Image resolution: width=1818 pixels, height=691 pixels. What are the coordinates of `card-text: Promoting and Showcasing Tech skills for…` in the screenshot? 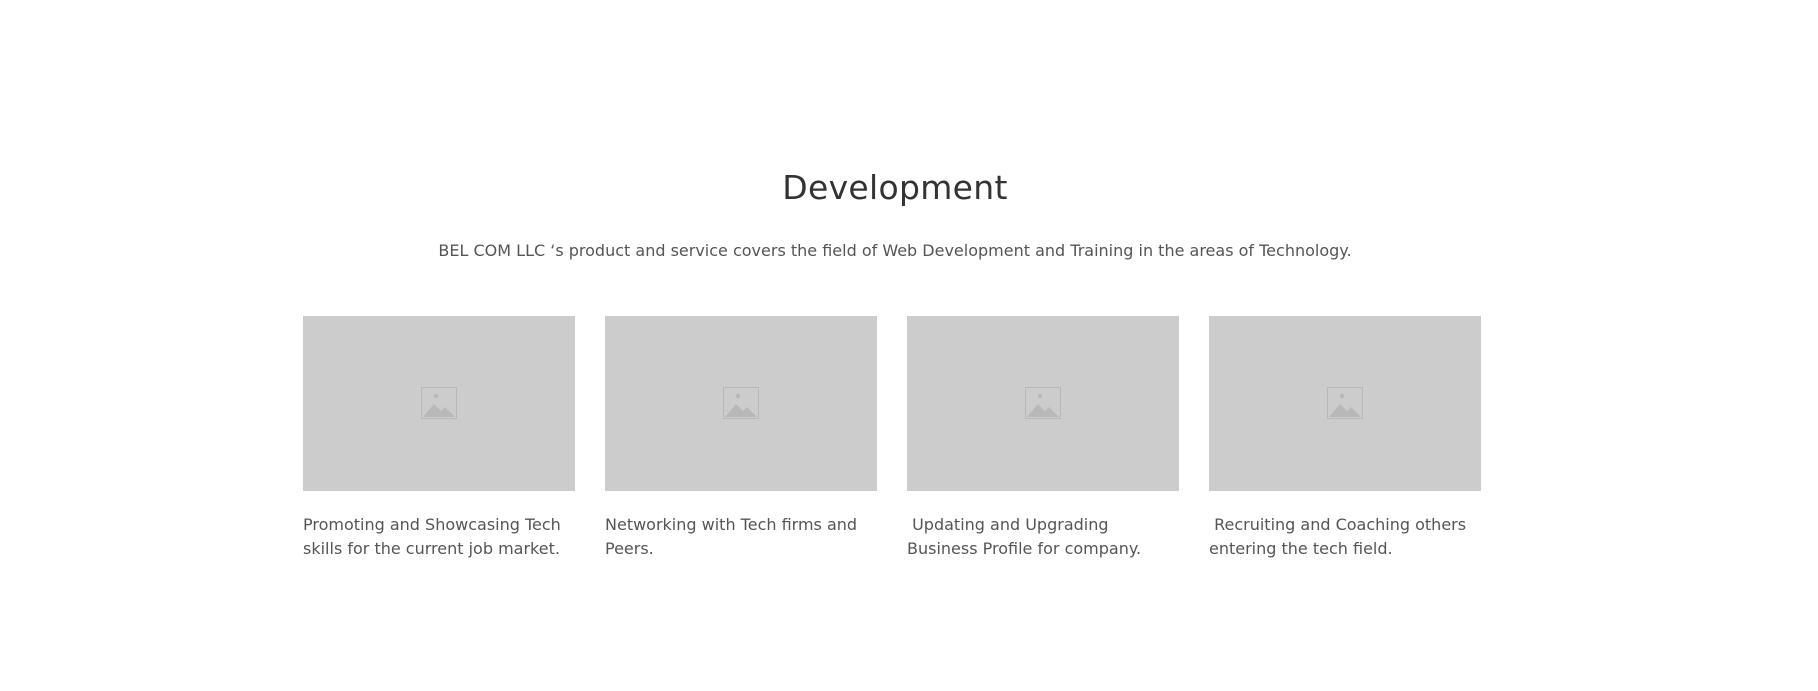 It's located at (434, 536).